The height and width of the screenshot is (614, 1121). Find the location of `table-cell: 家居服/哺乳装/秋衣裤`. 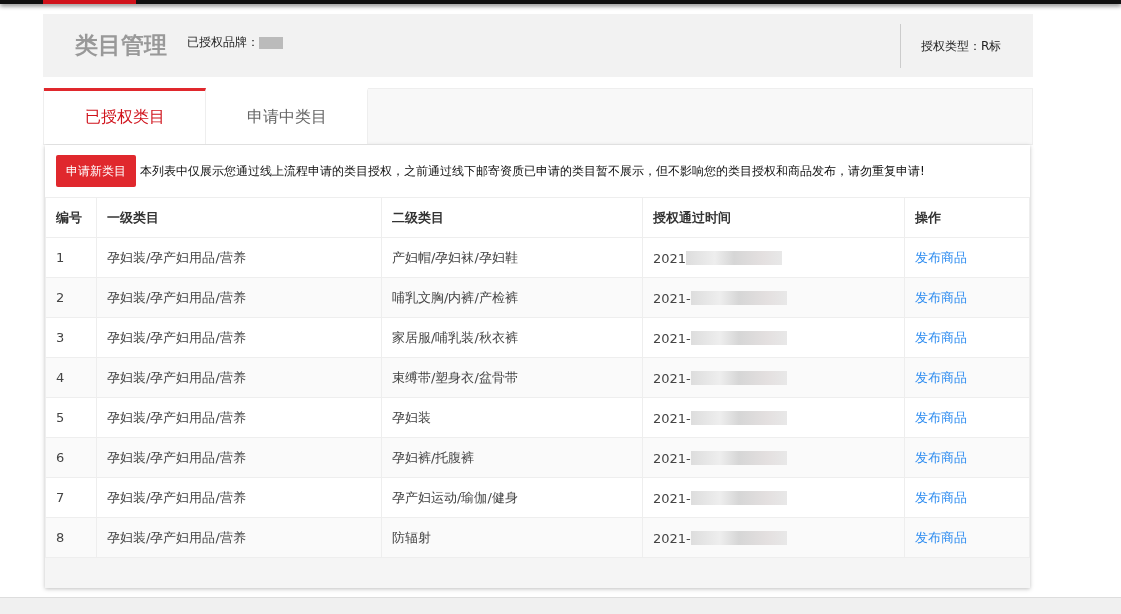

table-cell: 家居服/哺乳装/秋衣裤 is located at coordinates (512, 337).